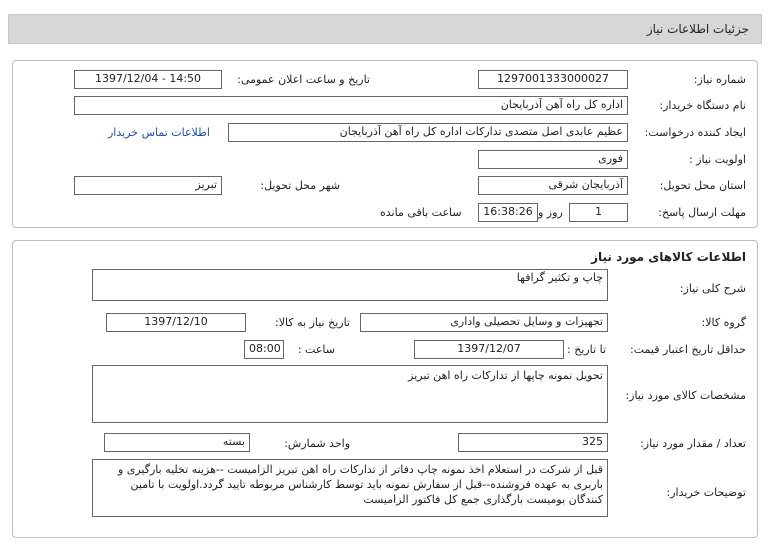 This screenshot has width=770, height=545. Describe the element at coordinates (702, 212) in the screenshot. I see `deadline-label: مهلت ارسال پاسخ:` at that location.